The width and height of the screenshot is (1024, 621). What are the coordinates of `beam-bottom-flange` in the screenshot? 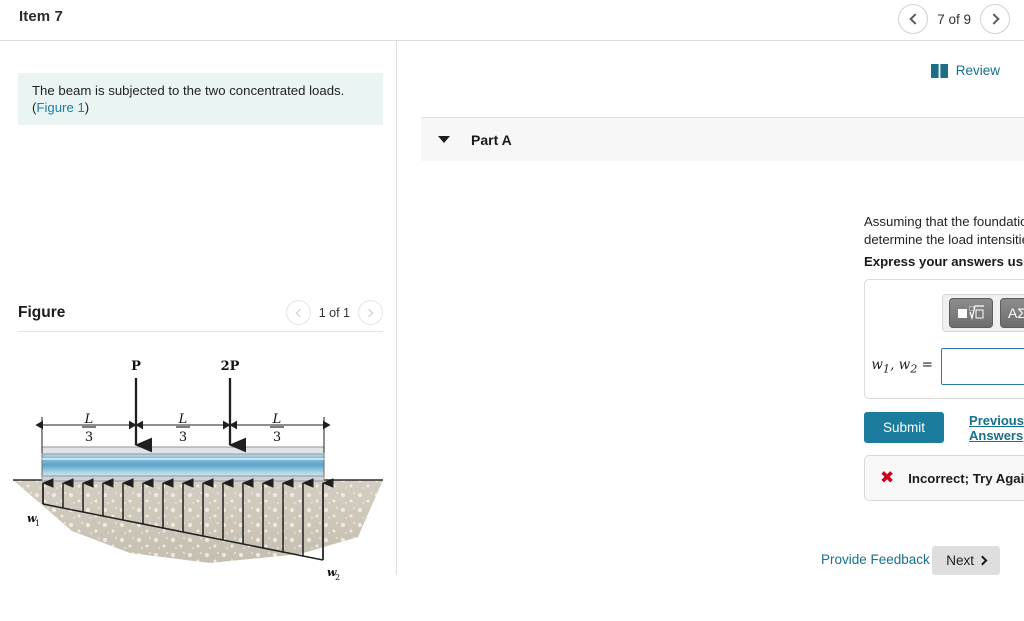 It's located at (183, 478).